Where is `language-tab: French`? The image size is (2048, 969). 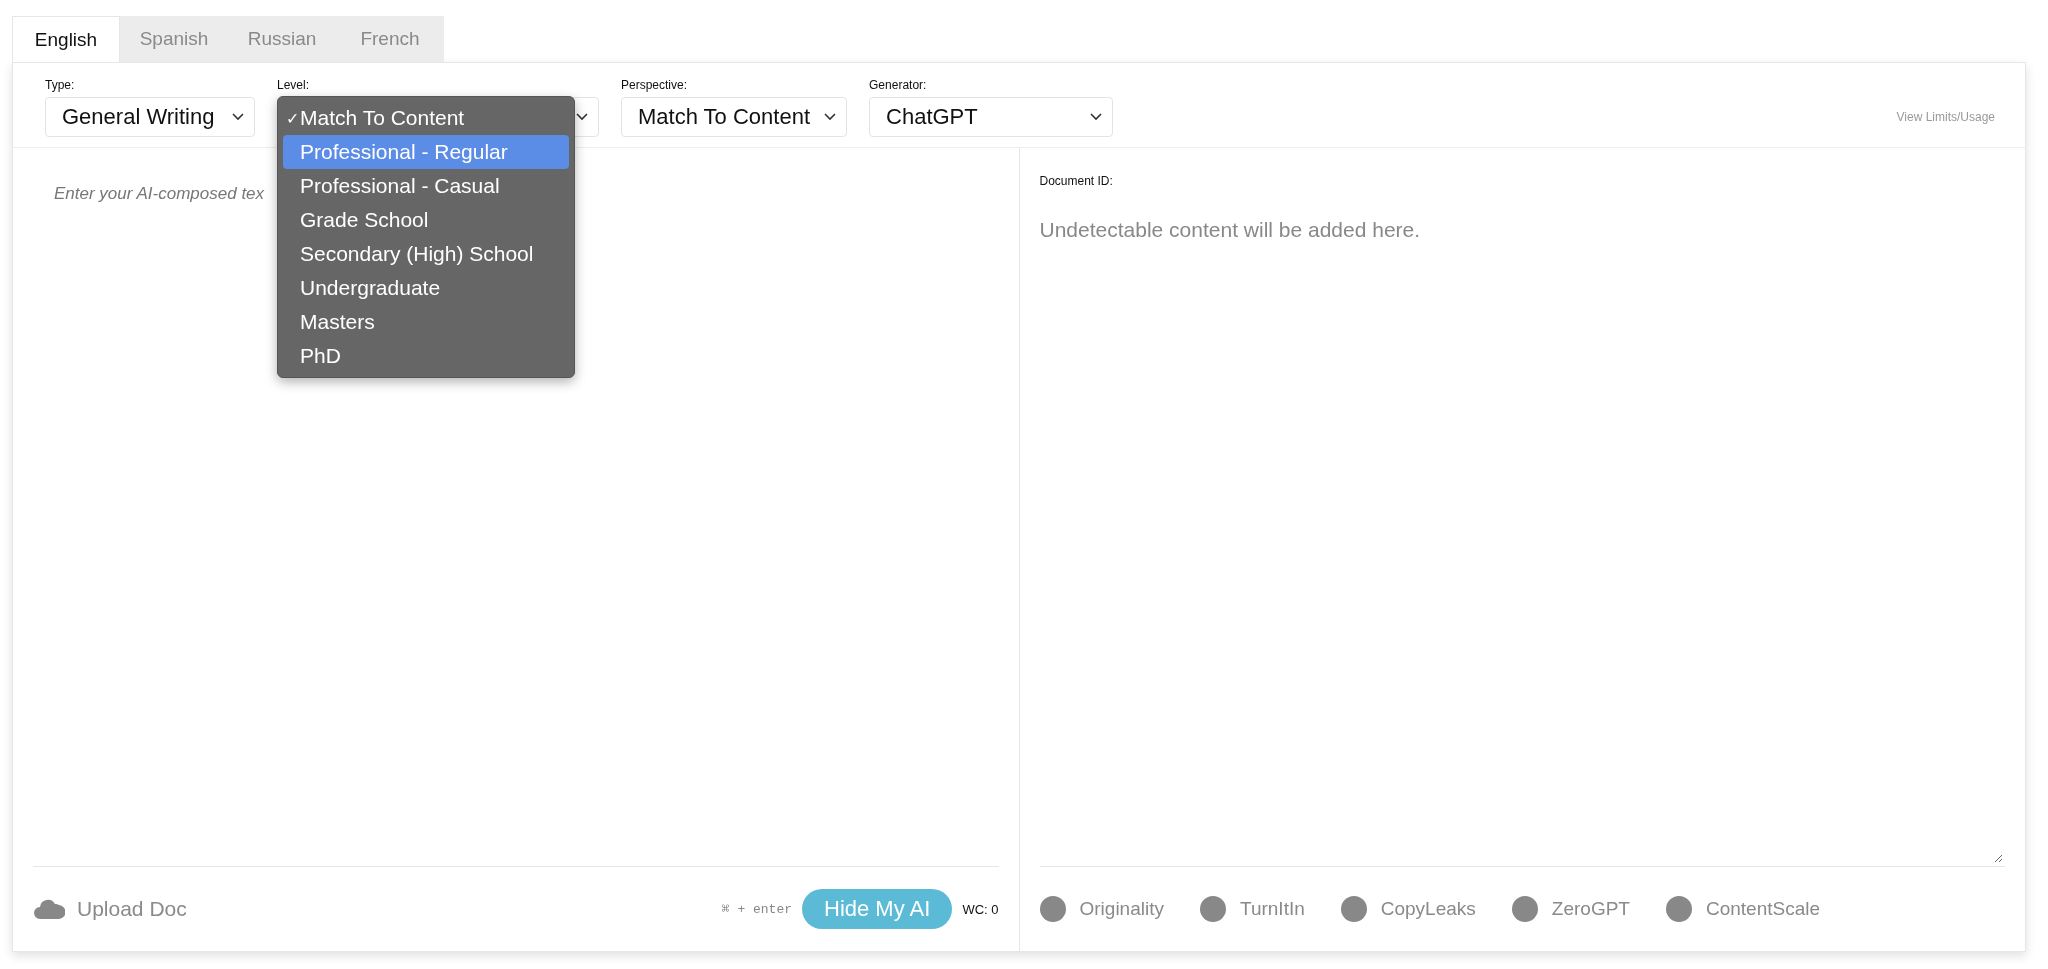 language-tab: French is located at coordinates (390, 39).